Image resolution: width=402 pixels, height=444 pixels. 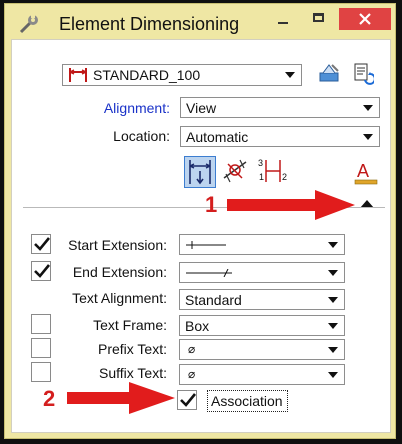 What do you see at coordinates (136, 108) in the screenshot?
I see `alignment-label-text: Alignment:` at bounding box center [136, 108].